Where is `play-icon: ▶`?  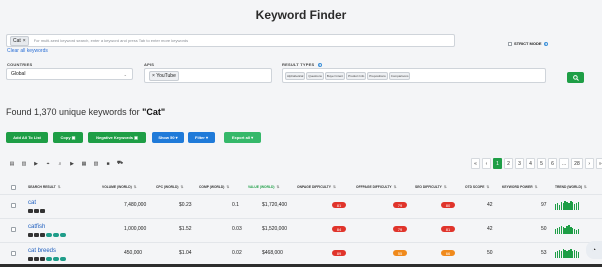 play-icon: ▶ is located at coordinates (72, 163).